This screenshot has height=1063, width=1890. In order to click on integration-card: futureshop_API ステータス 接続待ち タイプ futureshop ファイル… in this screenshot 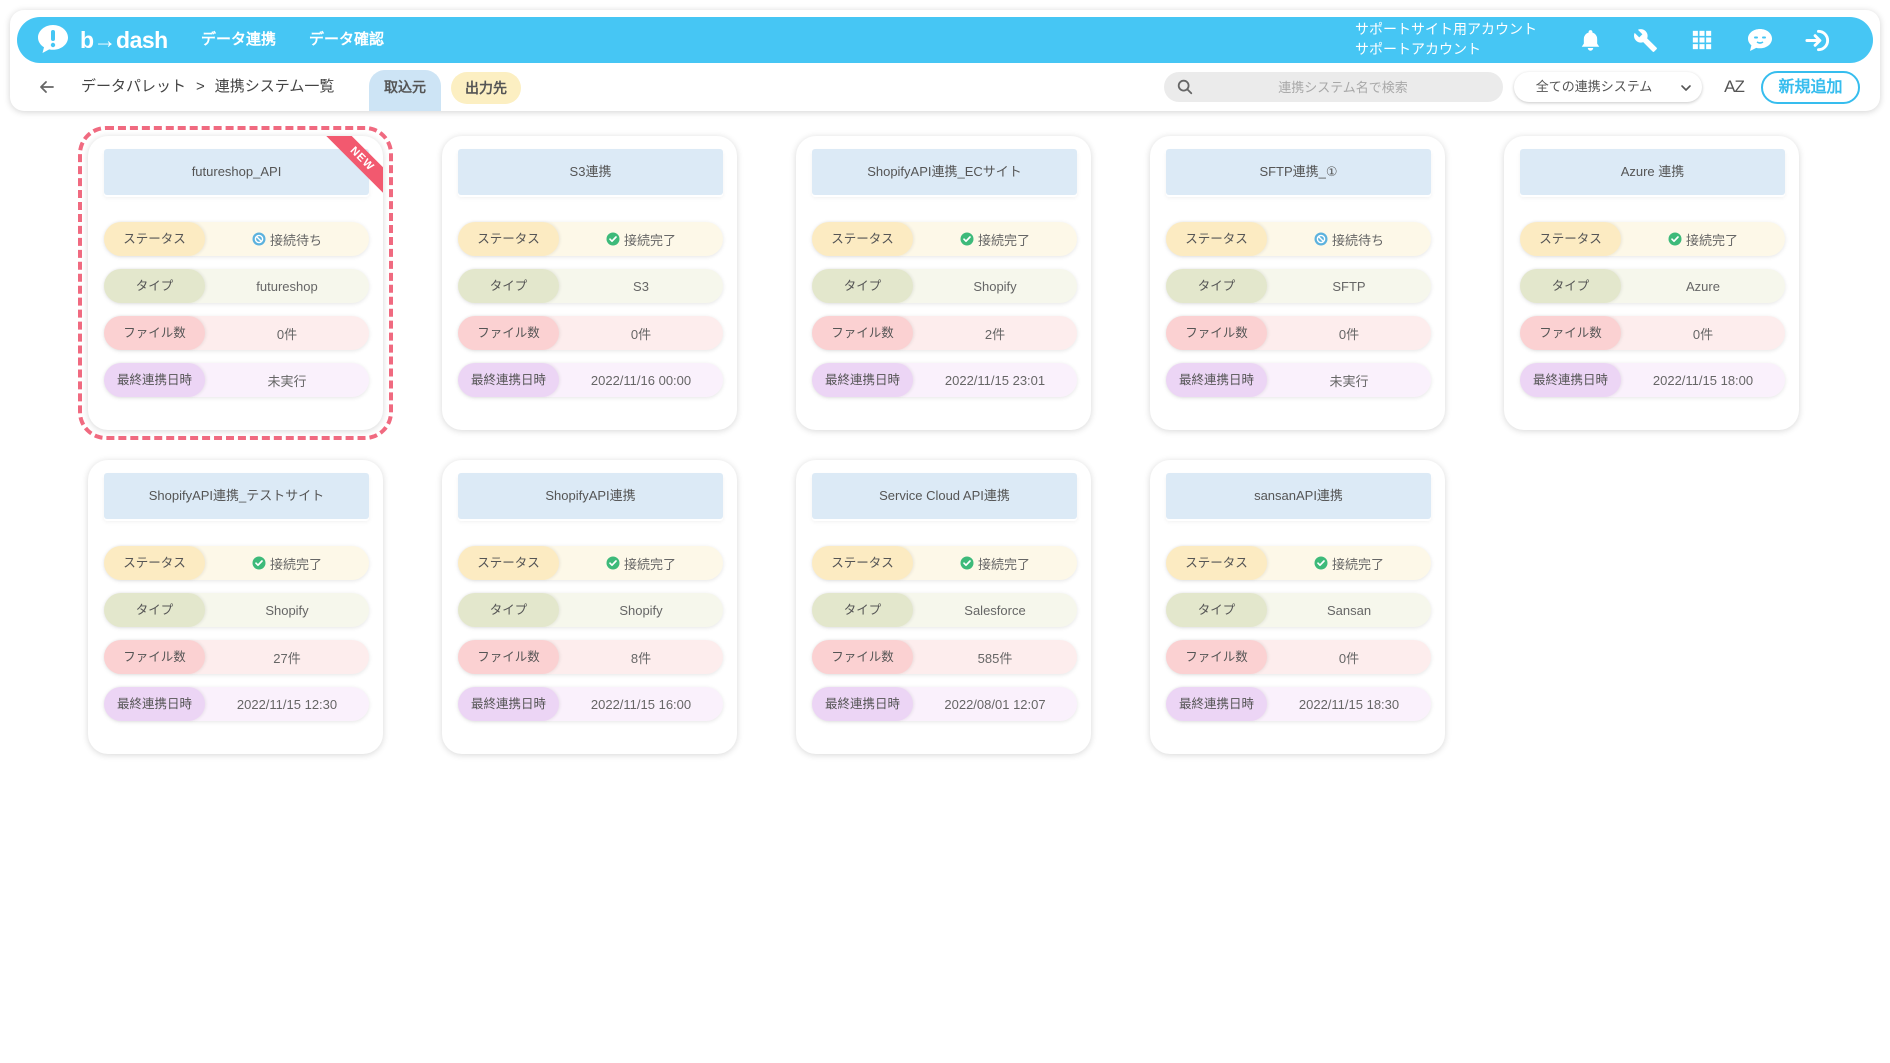, I will do `click(235, 283)`.